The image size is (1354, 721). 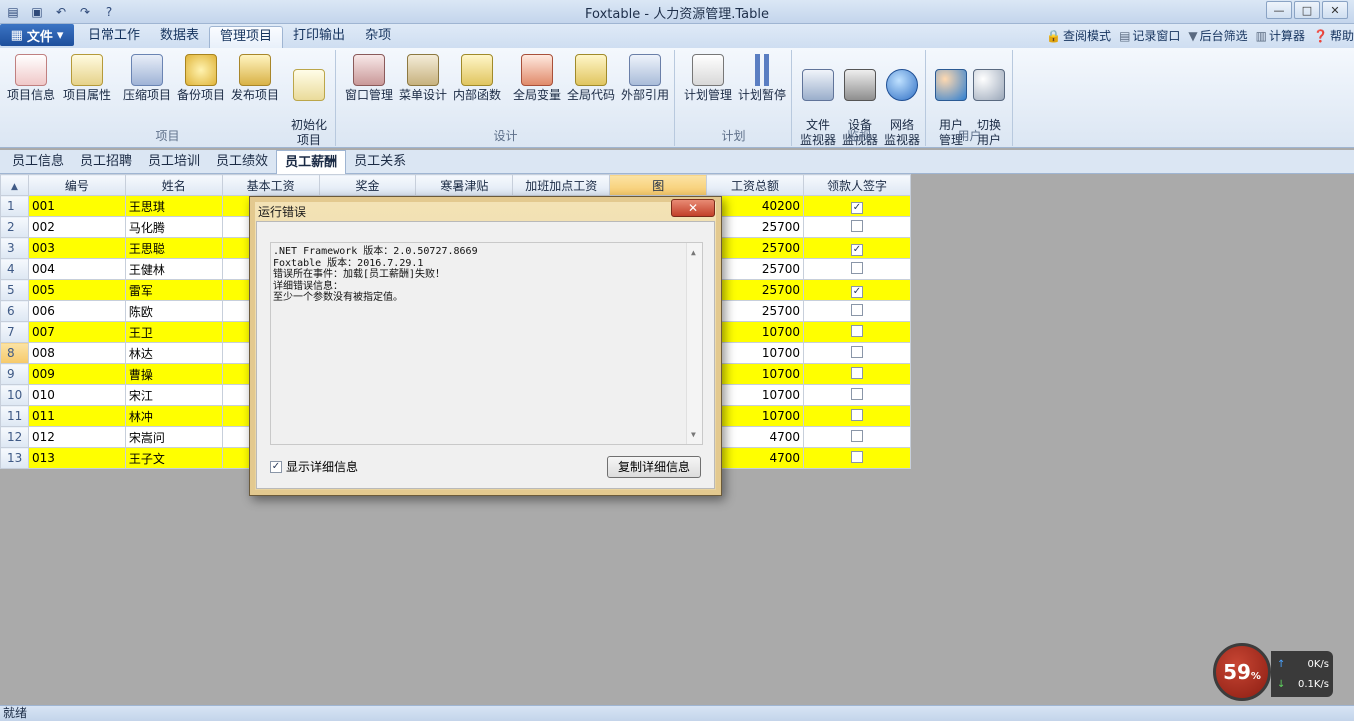 I want to click on show-details-toggle: ✓ 显示详细信息, so click(x=314, y=466).